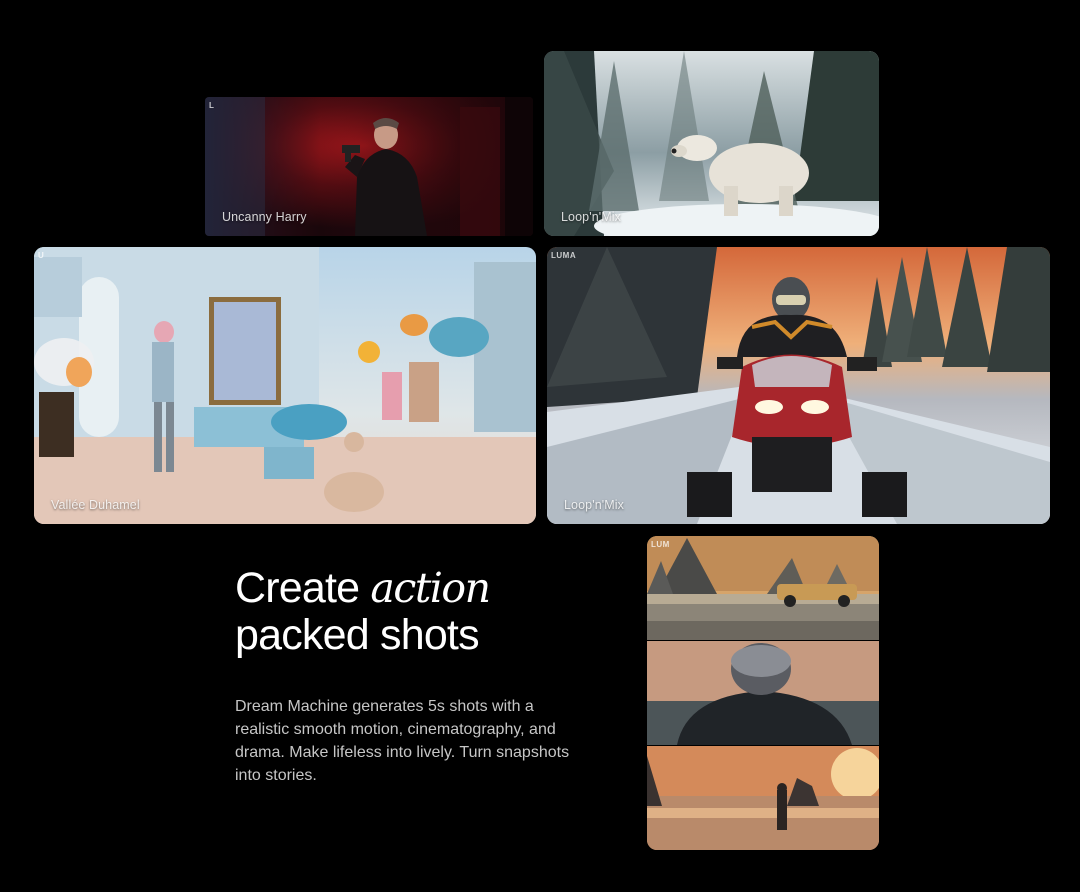  I want to click on video-caption: Vallée Duhamel, so click(95, 505).